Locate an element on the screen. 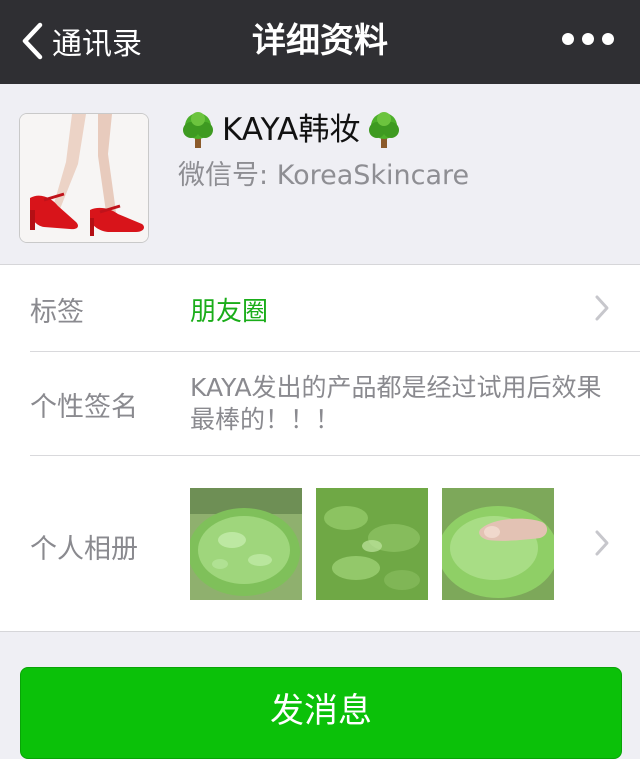 Image resolution: width=640 pixels, height=759 pixels. wechat-id-value: KoreaSkincare is located at coordinates (373, 175).